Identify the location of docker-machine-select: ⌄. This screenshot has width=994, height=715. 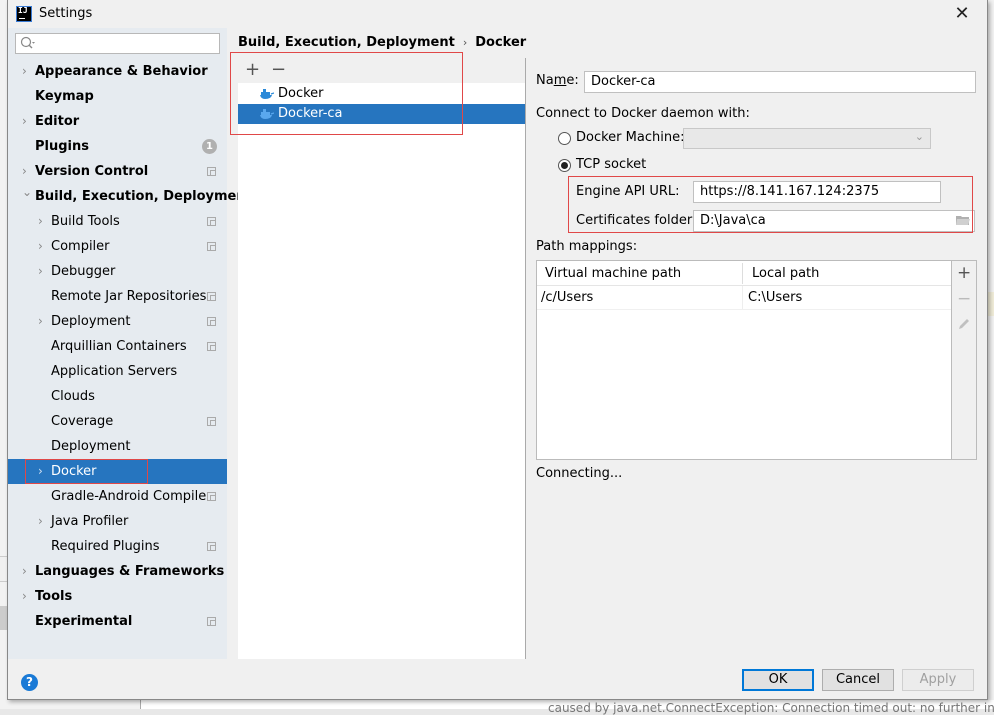
(807, 138).